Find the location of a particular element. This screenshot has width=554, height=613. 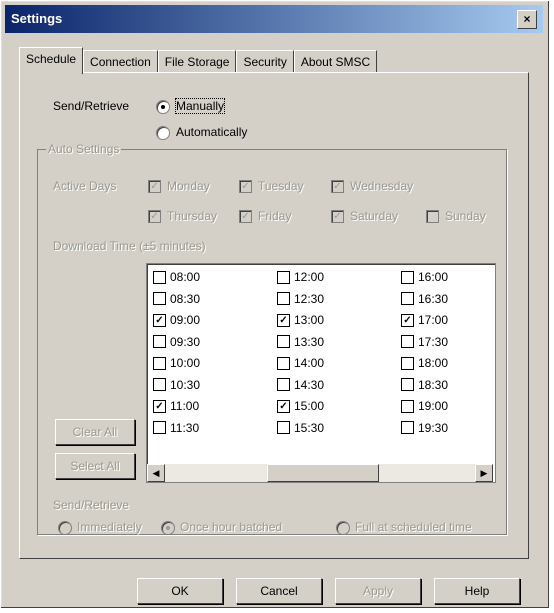

horizontal-scrollbar: ◀ ▶ is located at coordinates (320, 473).